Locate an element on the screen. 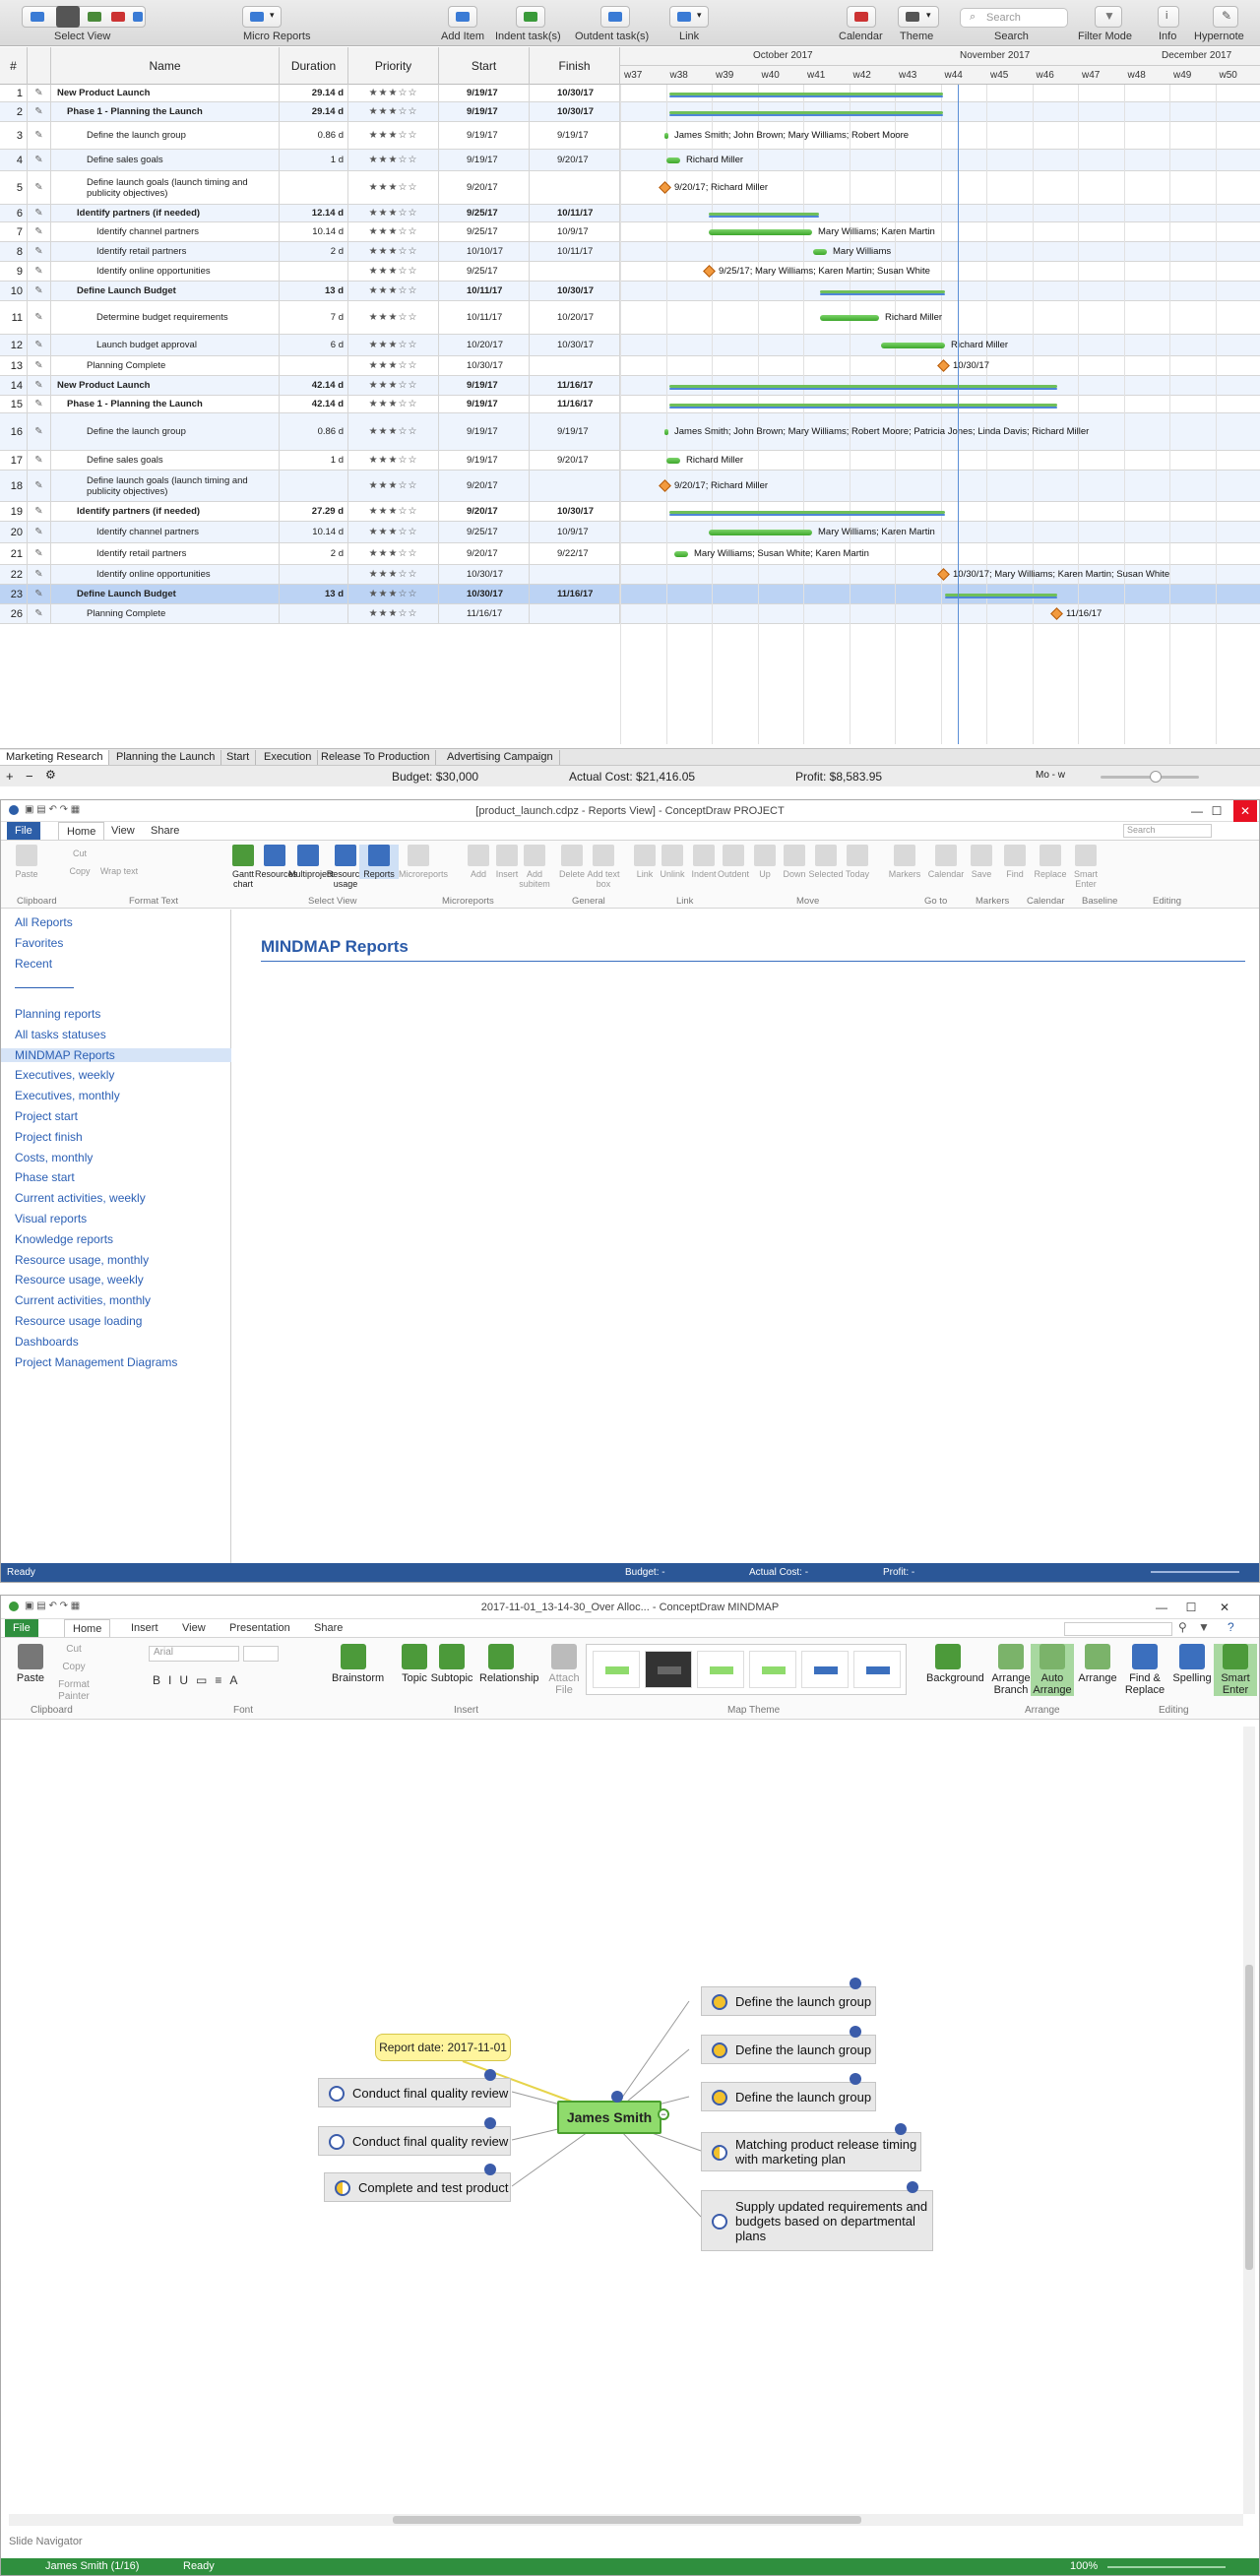  sidebar-item: Project Management Diagrams is located at coordinates (96, 1362).